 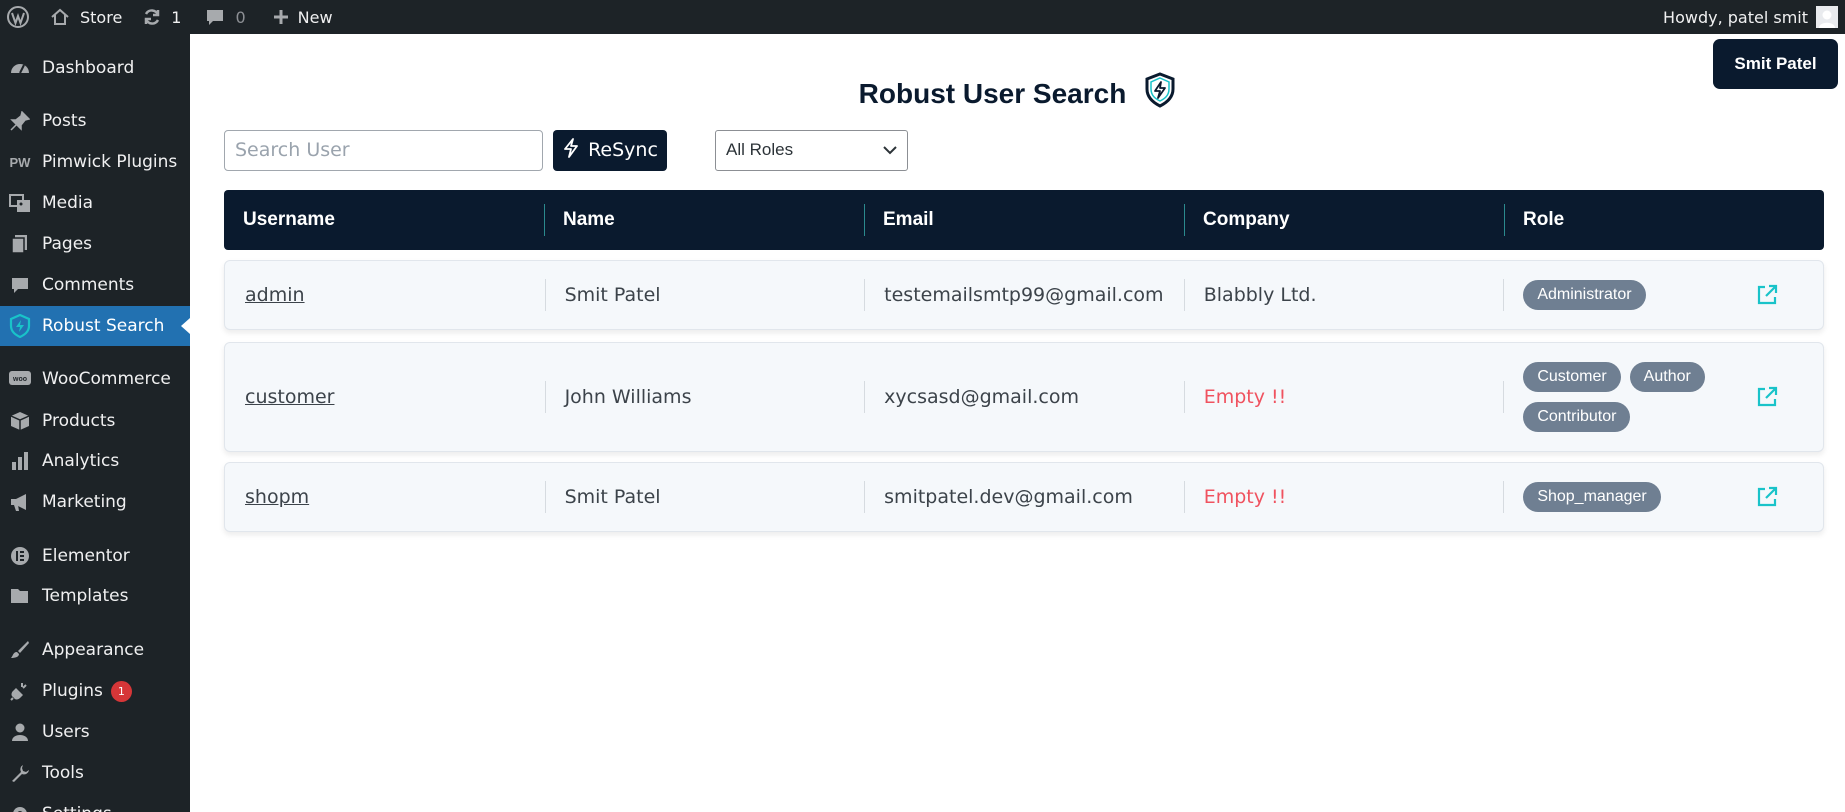 I want to click on new-label: New, so click(x=315, y=17).